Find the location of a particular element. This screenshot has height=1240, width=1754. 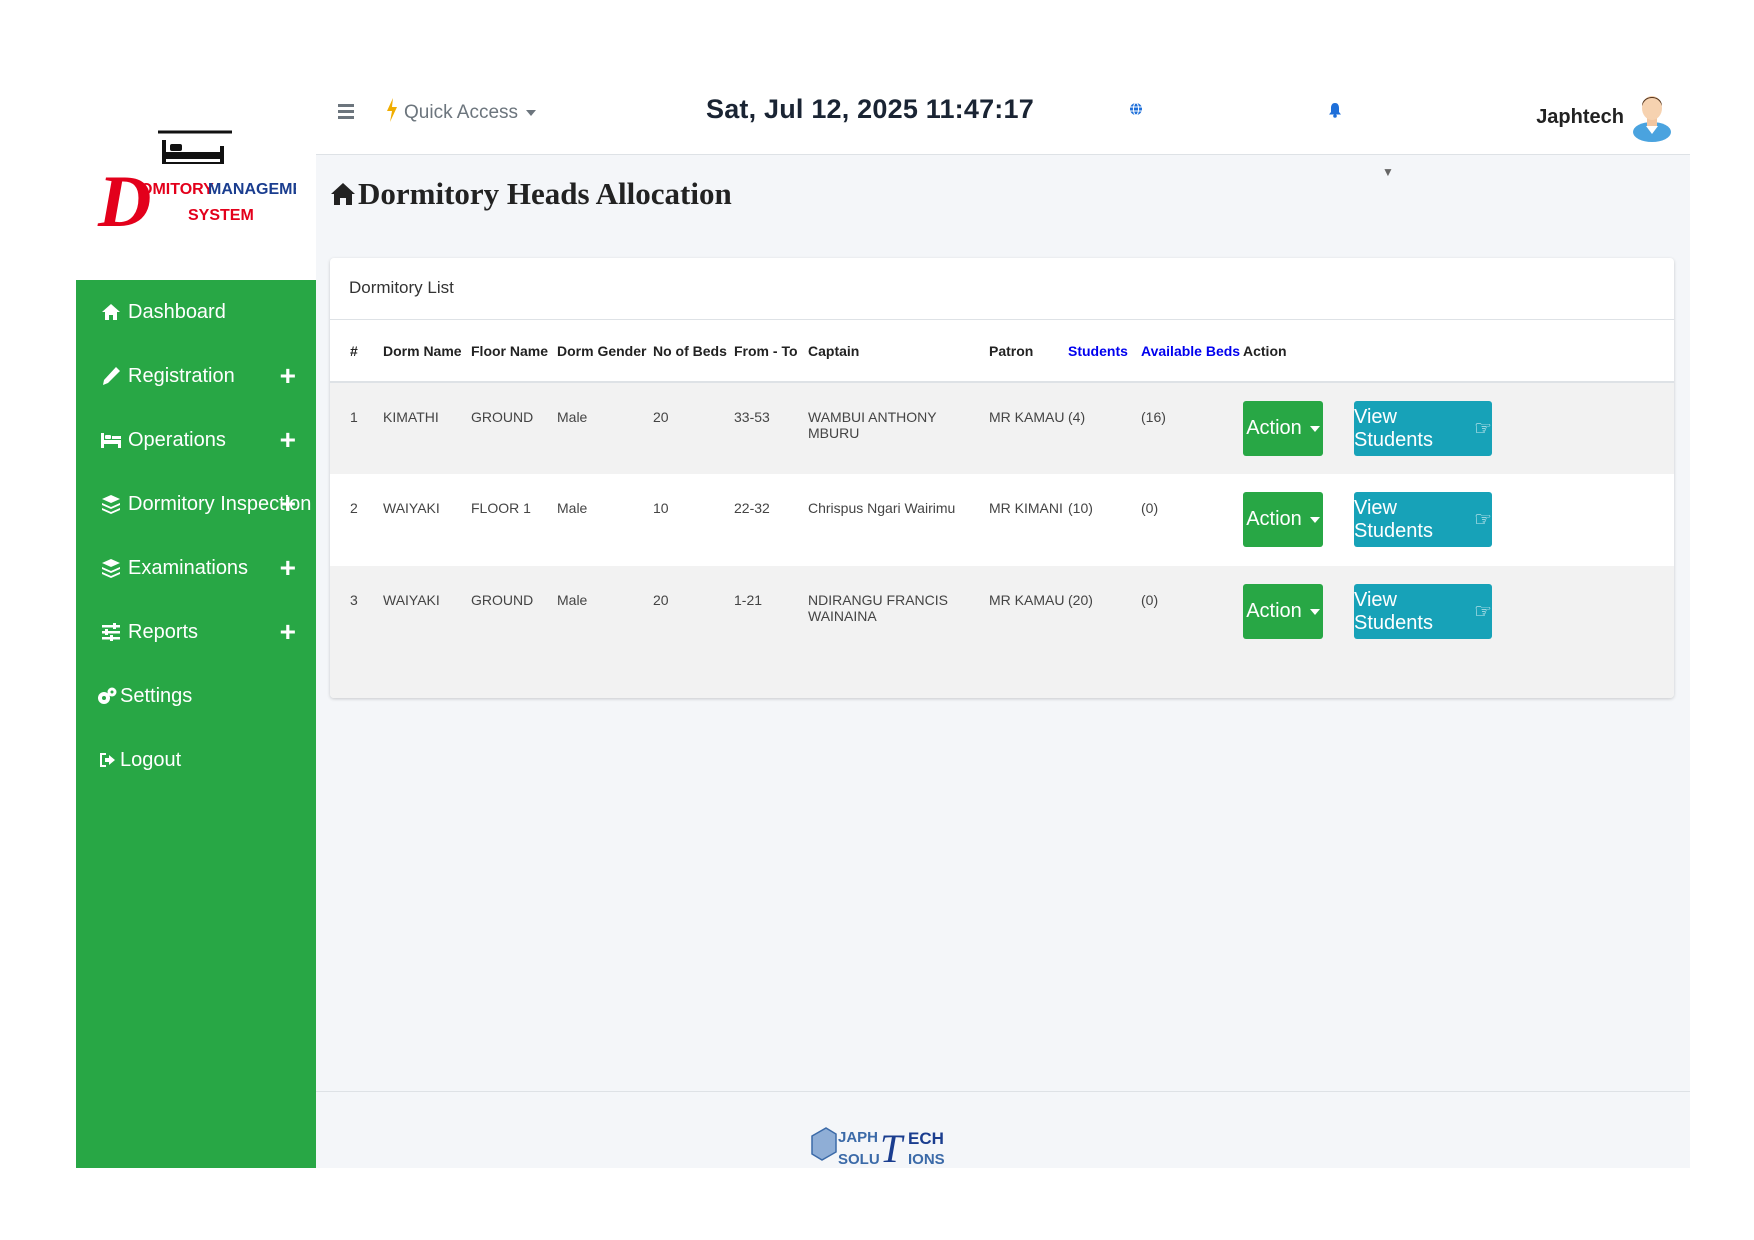

user-menu: Japhtech is located at coordinates (1604, 117).